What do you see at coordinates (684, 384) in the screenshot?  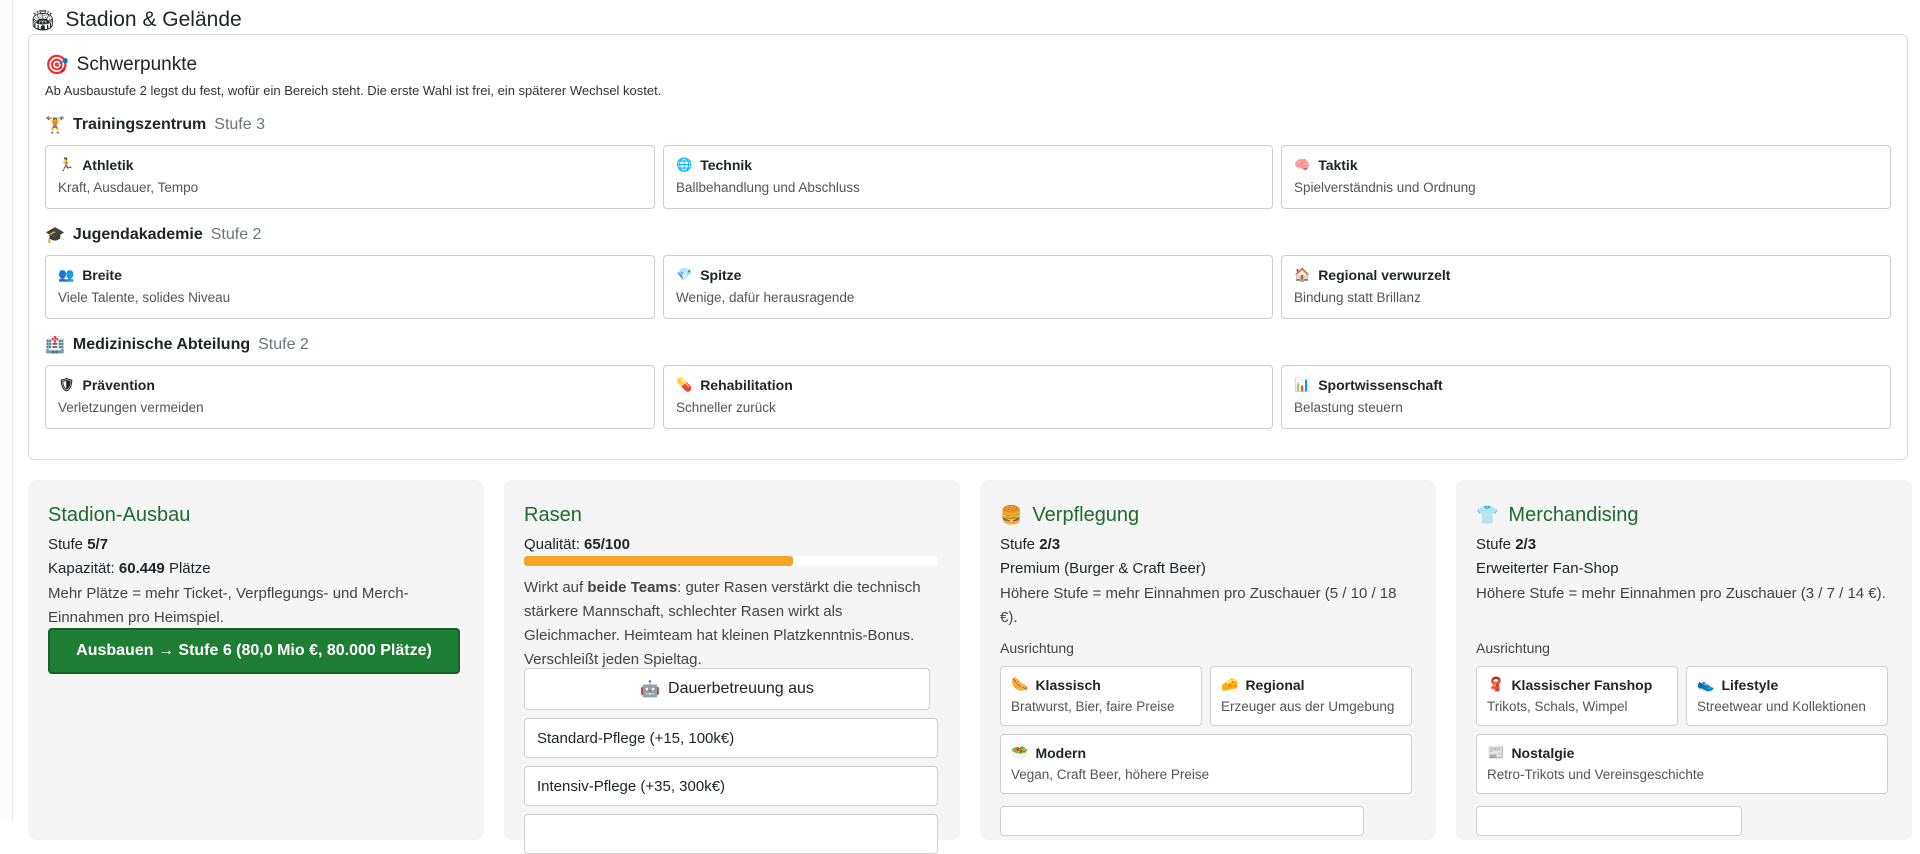 I see `pill-icon: 💊` at bounding box center [684, 384].